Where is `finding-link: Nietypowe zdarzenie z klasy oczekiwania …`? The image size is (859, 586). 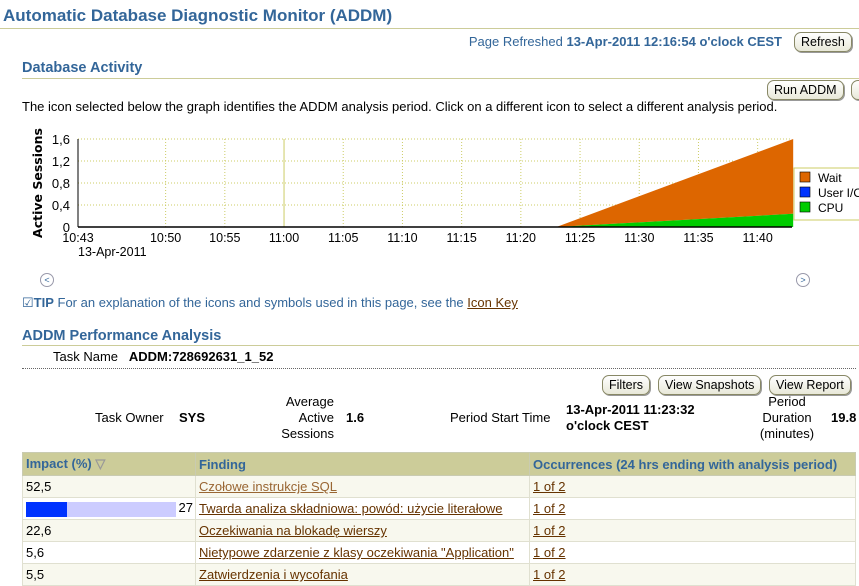
finding-link: Nietypowe zdarzenie z klasy oczekiwania … is located at coordinates (356, 552).